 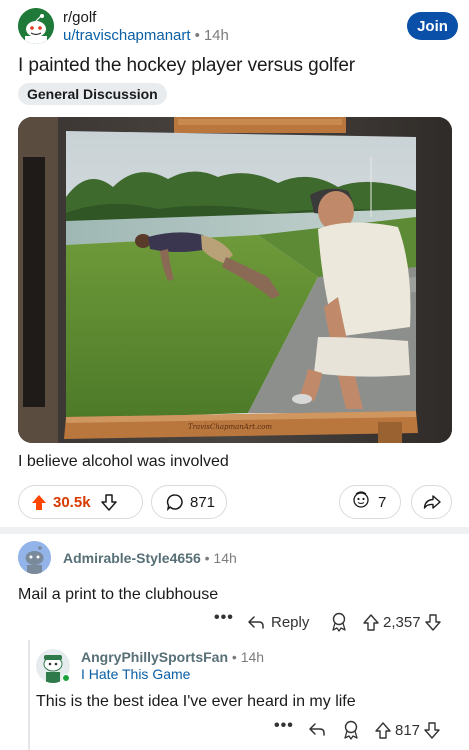 I want to click on comment-count: 871, so click(x=203, y=502).